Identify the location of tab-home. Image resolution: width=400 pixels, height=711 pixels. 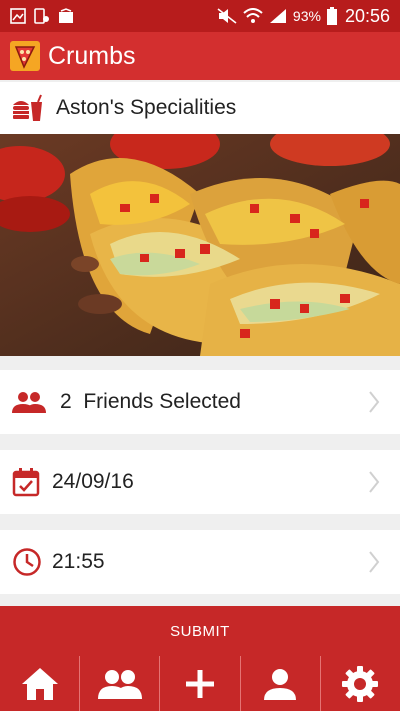
(39, 683).